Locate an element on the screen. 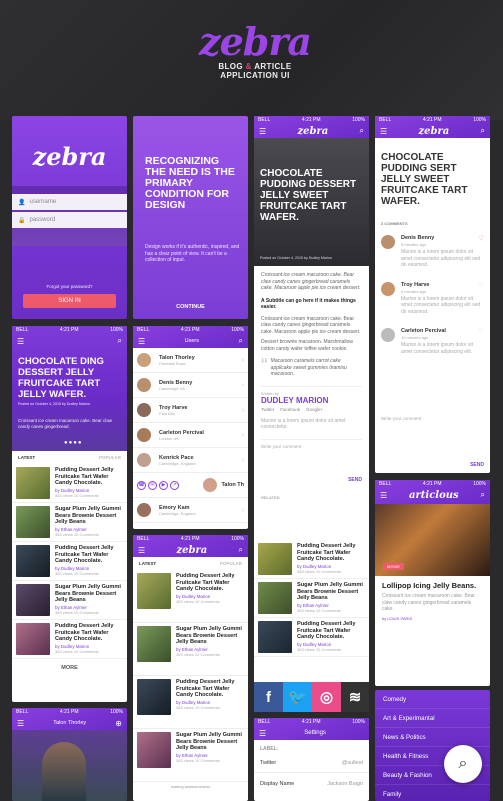 This screenshot has width=503, height=801. profile-screen: BELL 4:21 PM 100% ☰ Talon Thorley ⊕ is located at coordinates (69, 754).